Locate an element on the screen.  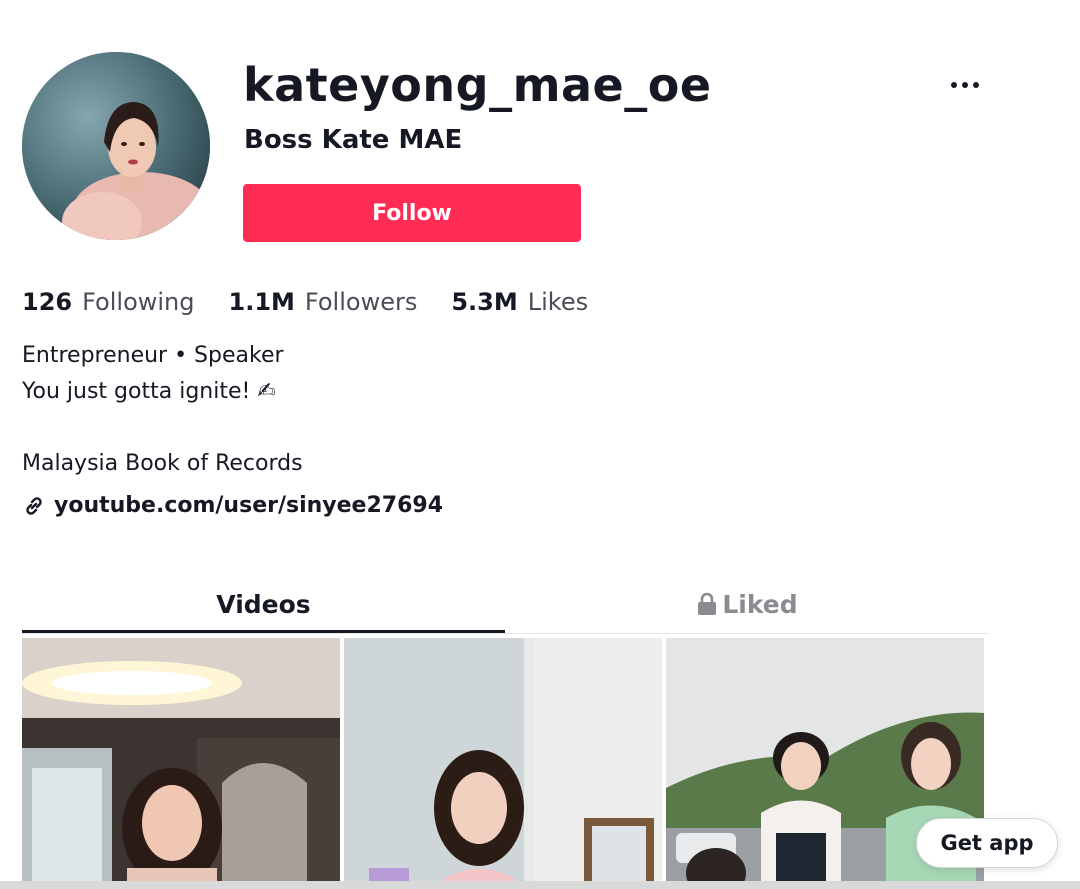
stat-following: 126 Following is located at coordinates (108, 302).